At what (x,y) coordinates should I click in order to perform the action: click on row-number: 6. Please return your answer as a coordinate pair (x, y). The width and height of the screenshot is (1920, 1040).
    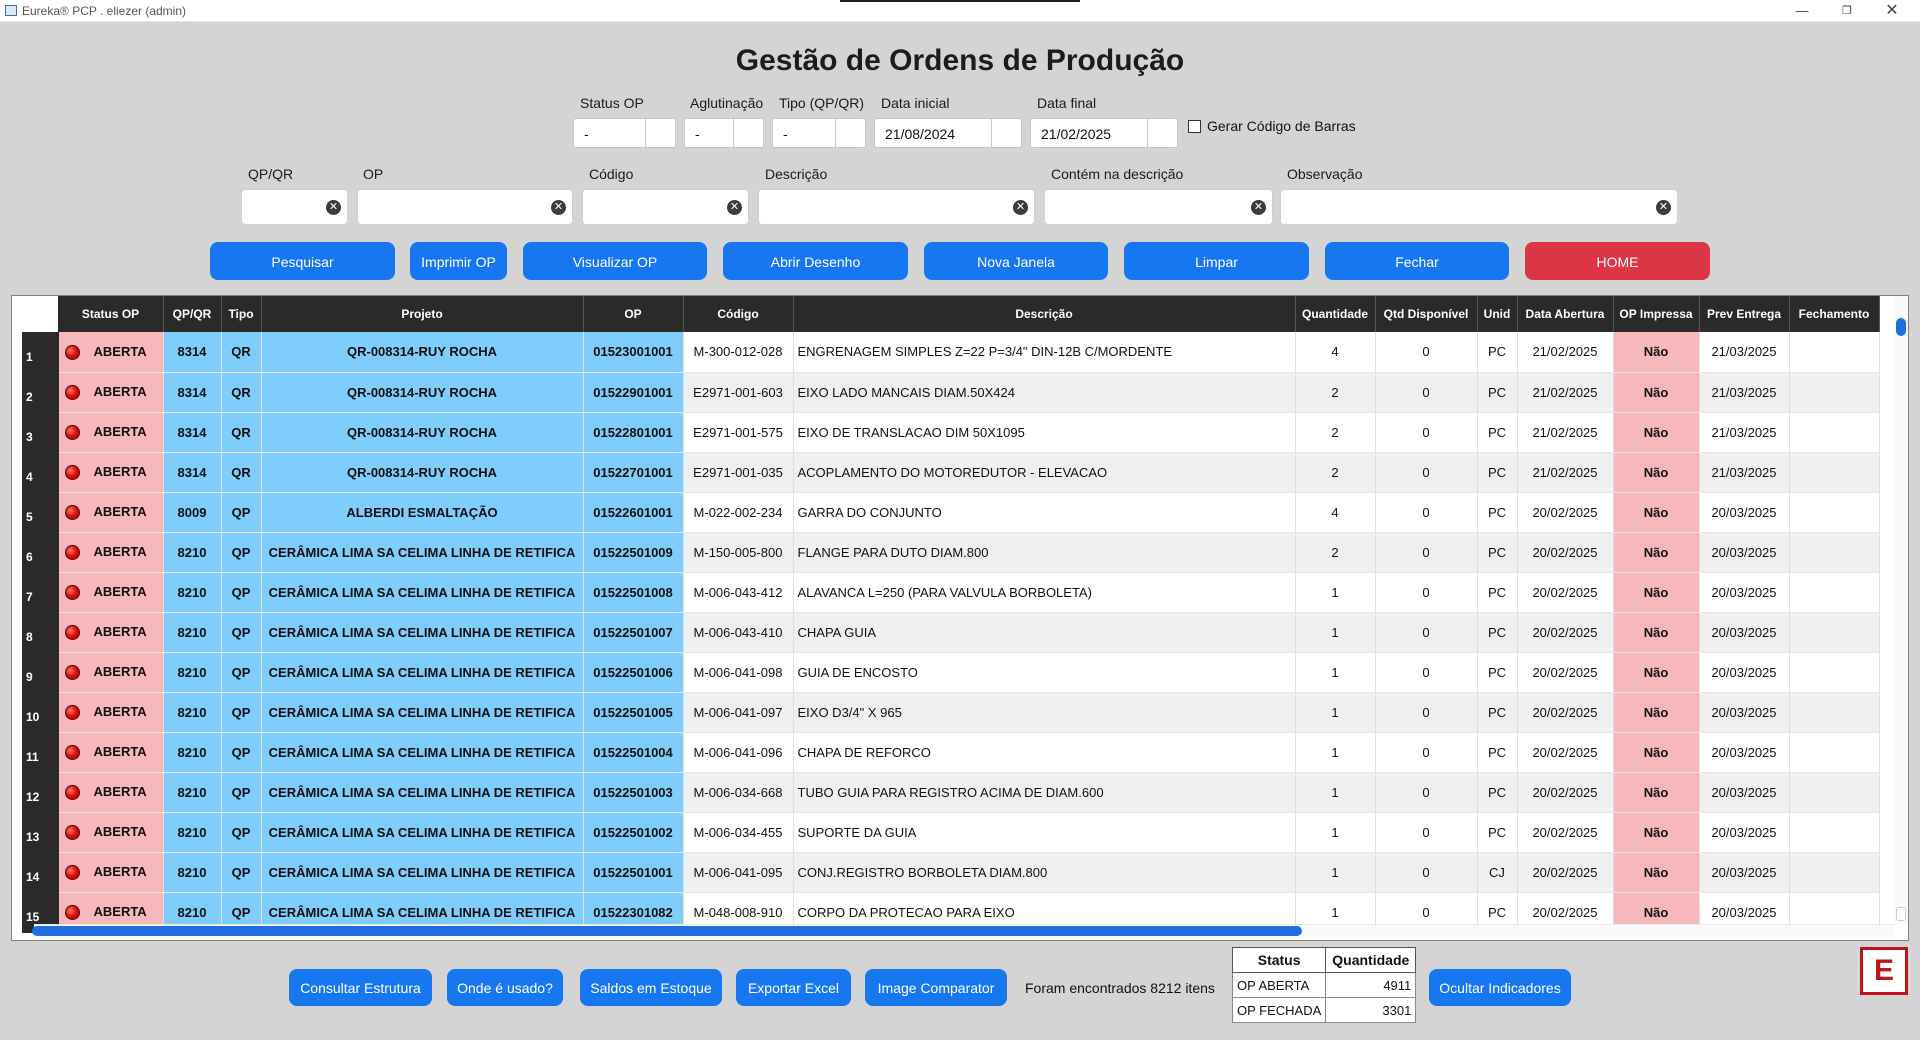
    Looking at the image, I should click on (40, 552).